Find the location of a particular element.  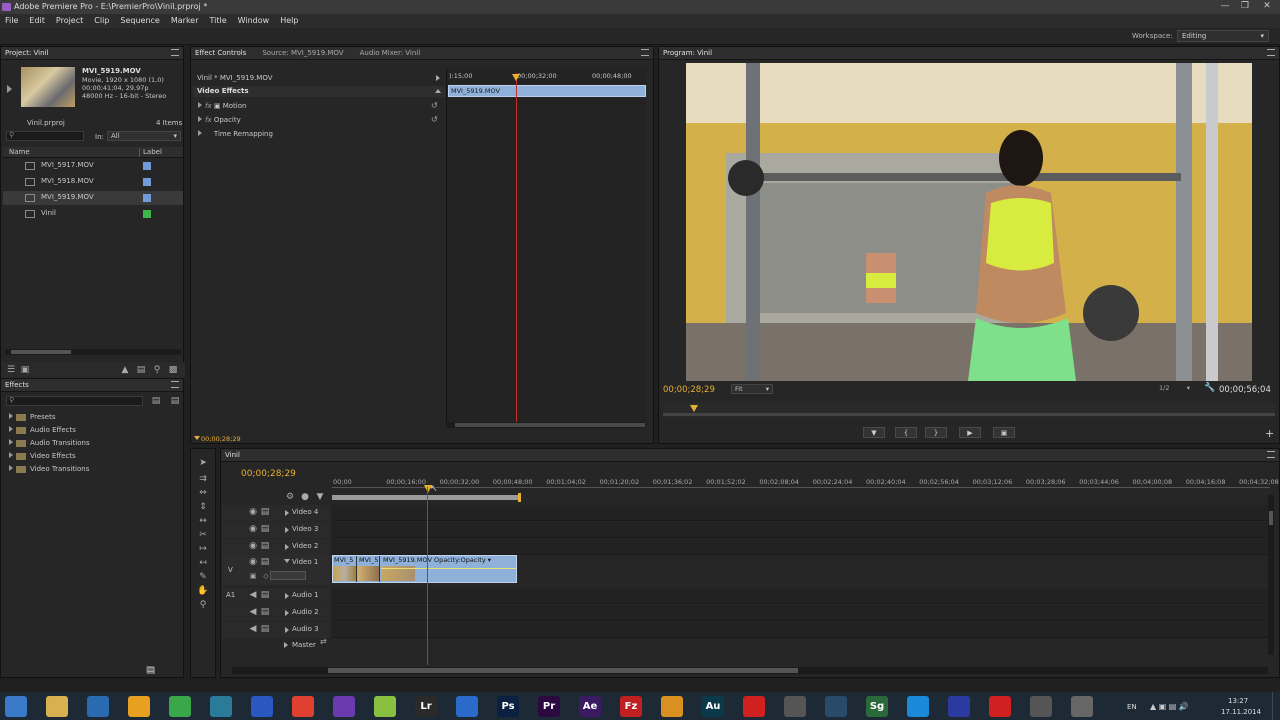

slide-tool-icon: ↤ is located at coordinates (203, 563).